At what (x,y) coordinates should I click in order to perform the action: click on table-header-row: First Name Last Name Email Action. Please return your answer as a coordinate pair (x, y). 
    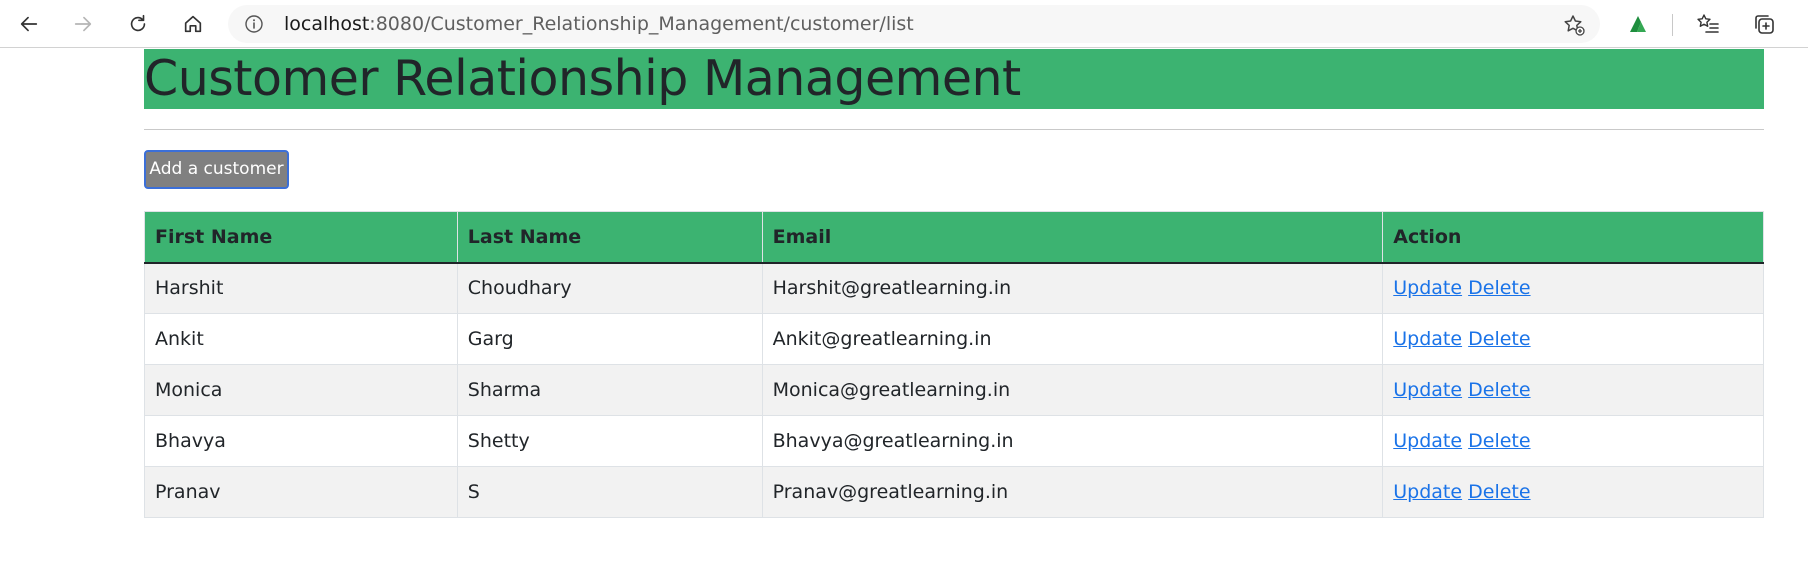
    Looking at the image, I should click on (954, 237).